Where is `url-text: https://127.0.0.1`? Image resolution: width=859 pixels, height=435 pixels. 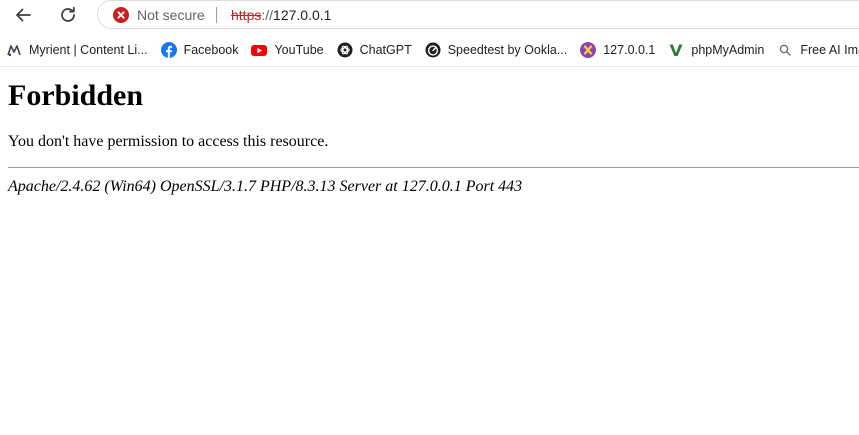 url-text: https://127.0.0.1 is located at coordinates (281, 15).